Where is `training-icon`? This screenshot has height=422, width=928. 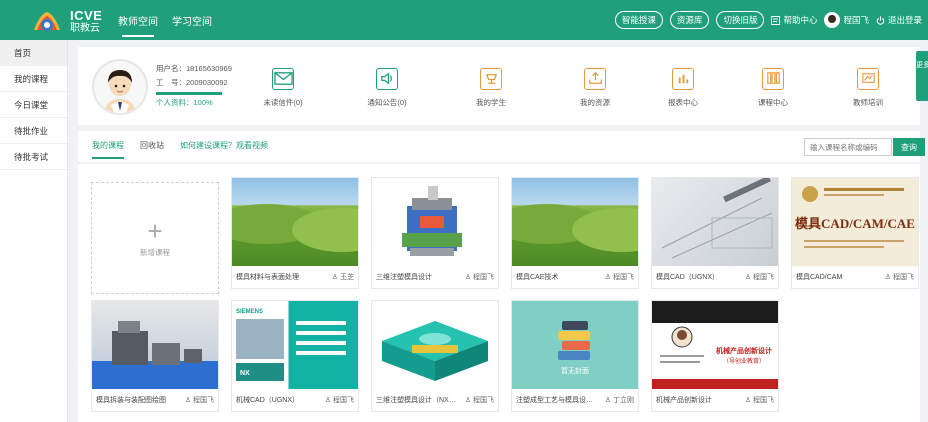 training-icon is located at coordinates (868, 79).